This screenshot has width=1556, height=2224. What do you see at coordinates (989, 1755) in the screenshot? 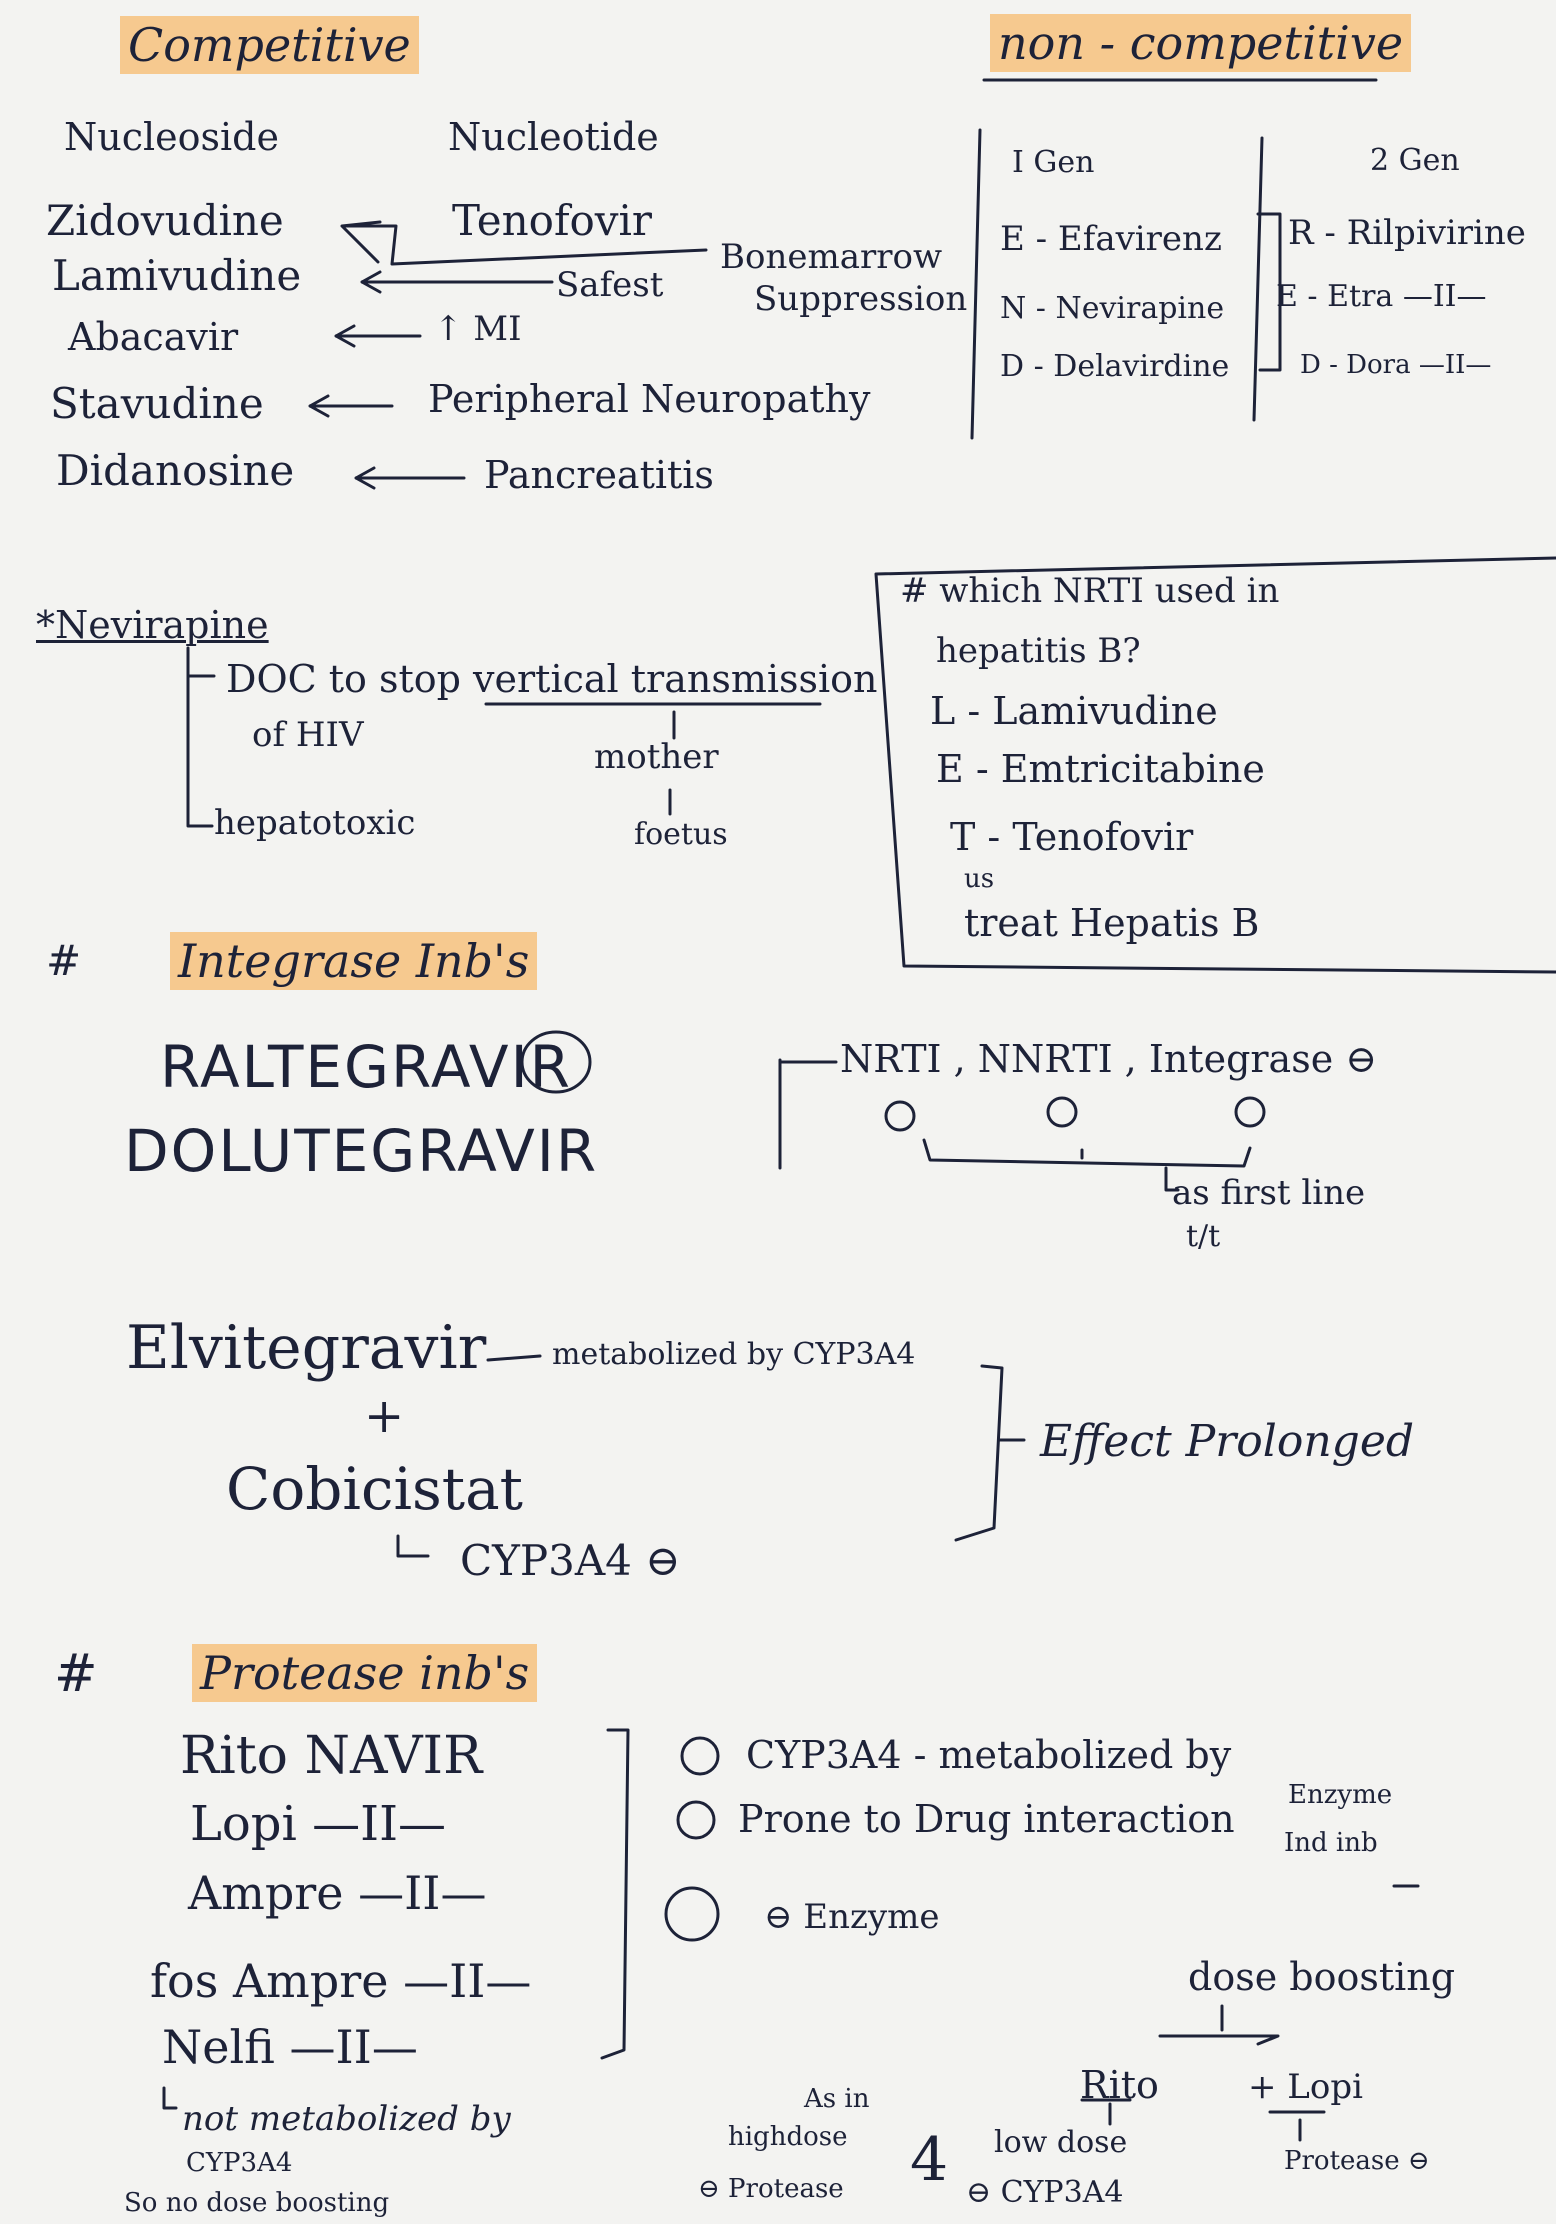
I see `protease-point-1: CYP3A4 - metabolized by` at bounding box center [989, 1755].